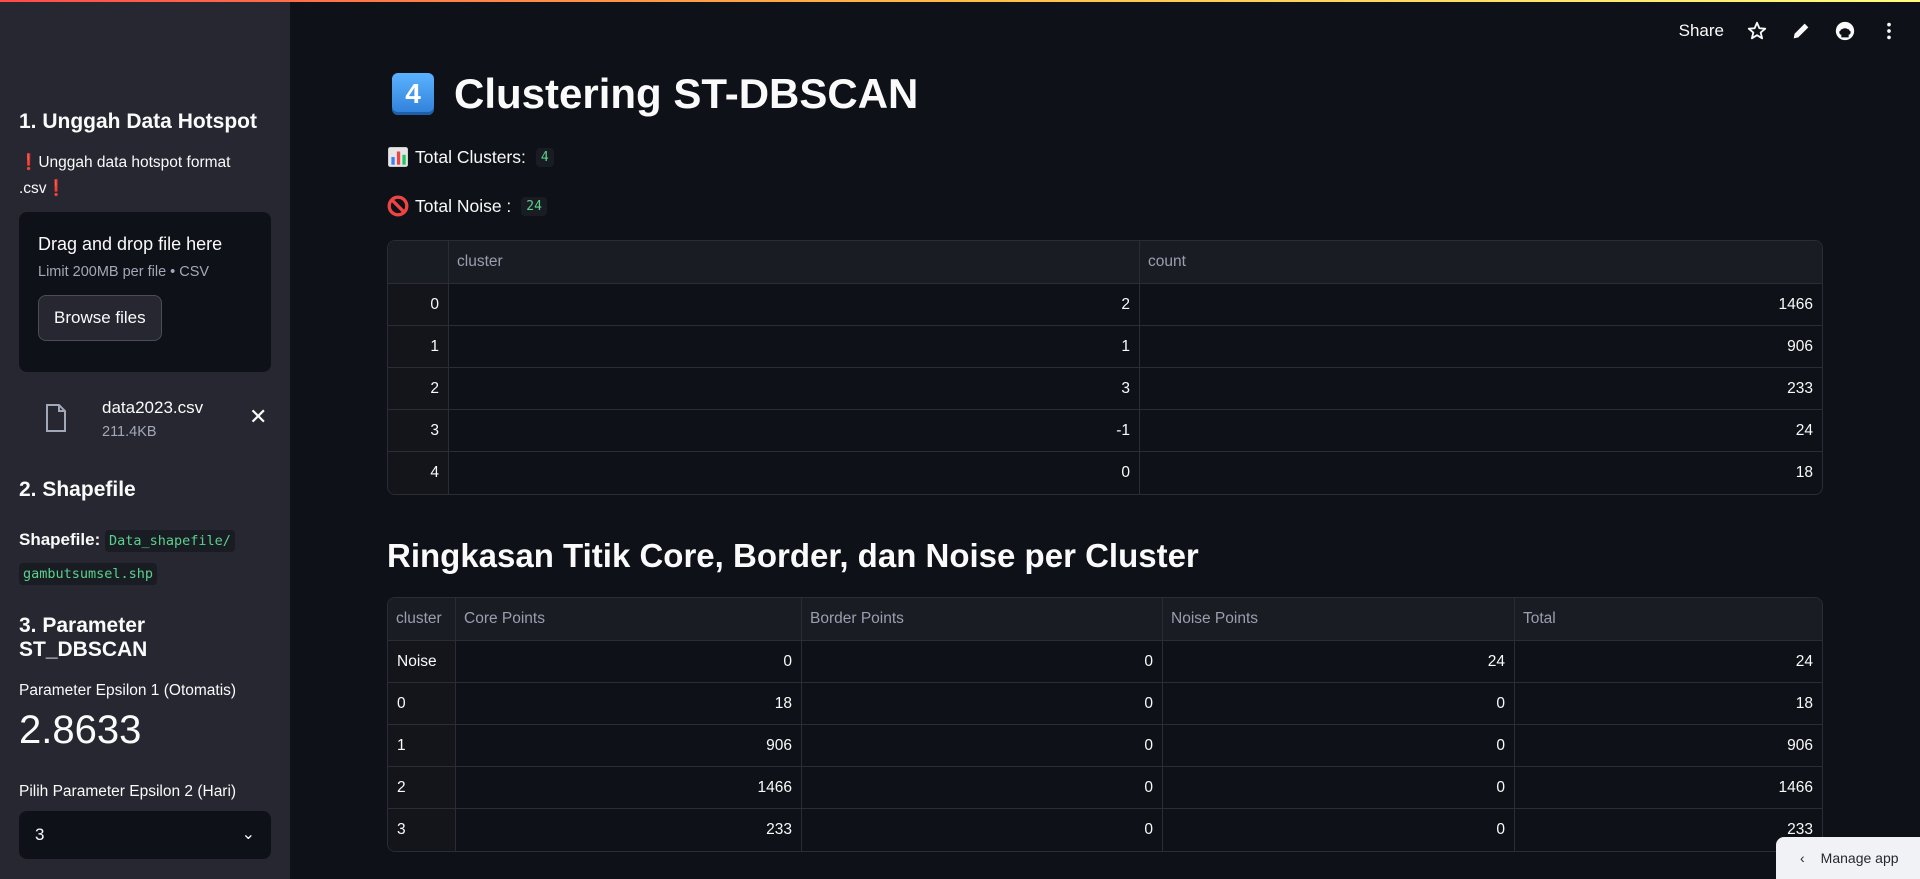 Image resolution: width=1920 pixels, height=879 pixels. I want to click on total-clusters: Total Clusters: 4, so click(470, 157).